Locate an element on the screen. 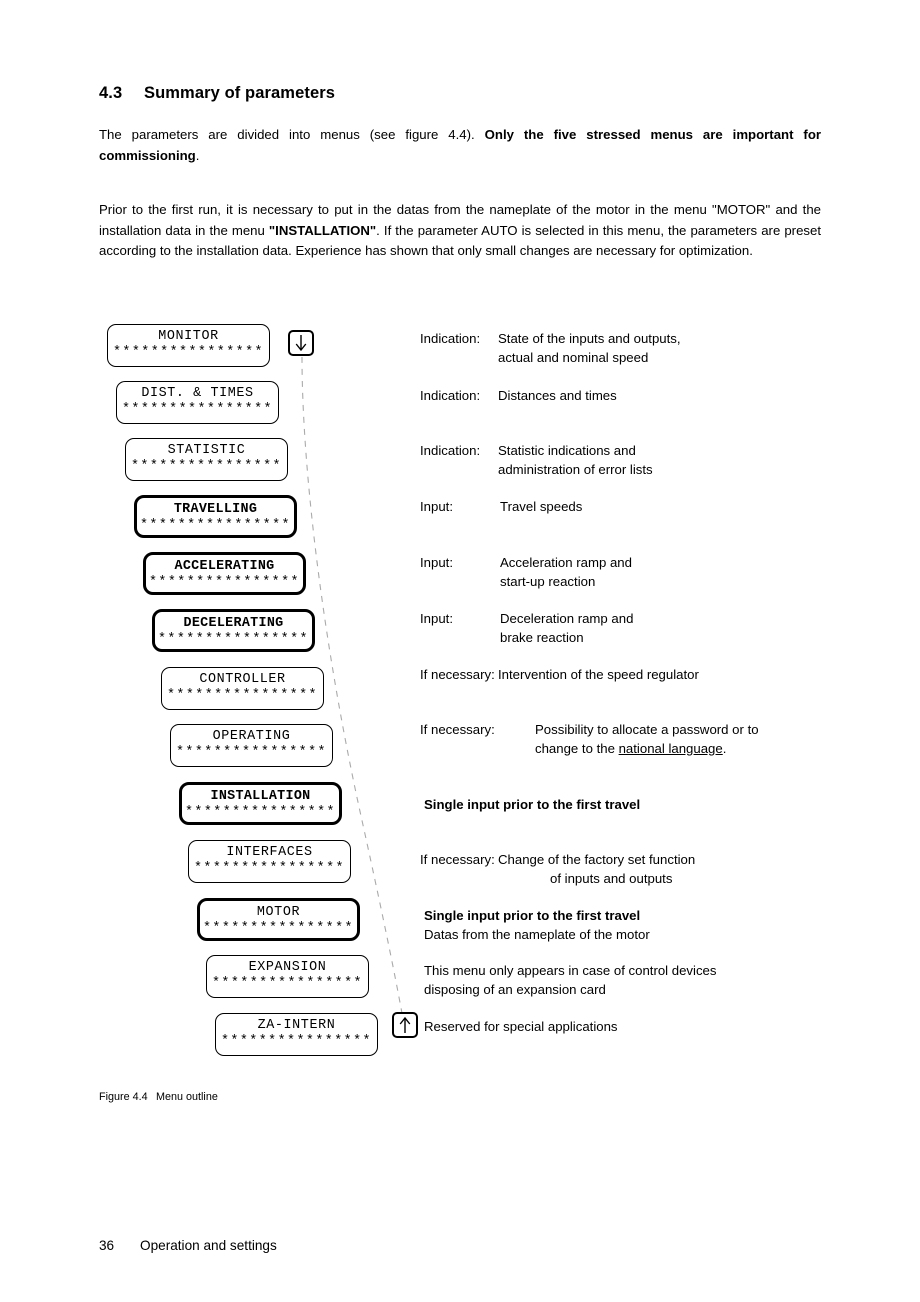 The image size is (920, 1302). menu-box-label: MONITOR is located at coordinates (188, 336).